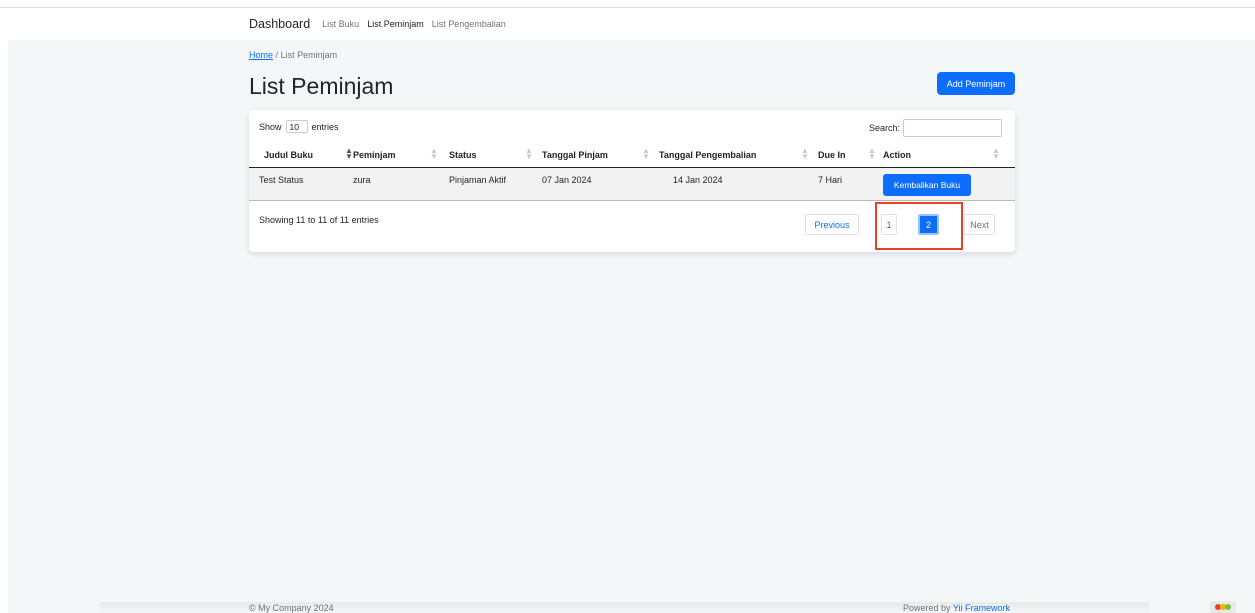  Describe the element at coordinates (927, 185) in the screenshot. I see `kembalikan-buku-button: Kembalikan Buku` at that location.